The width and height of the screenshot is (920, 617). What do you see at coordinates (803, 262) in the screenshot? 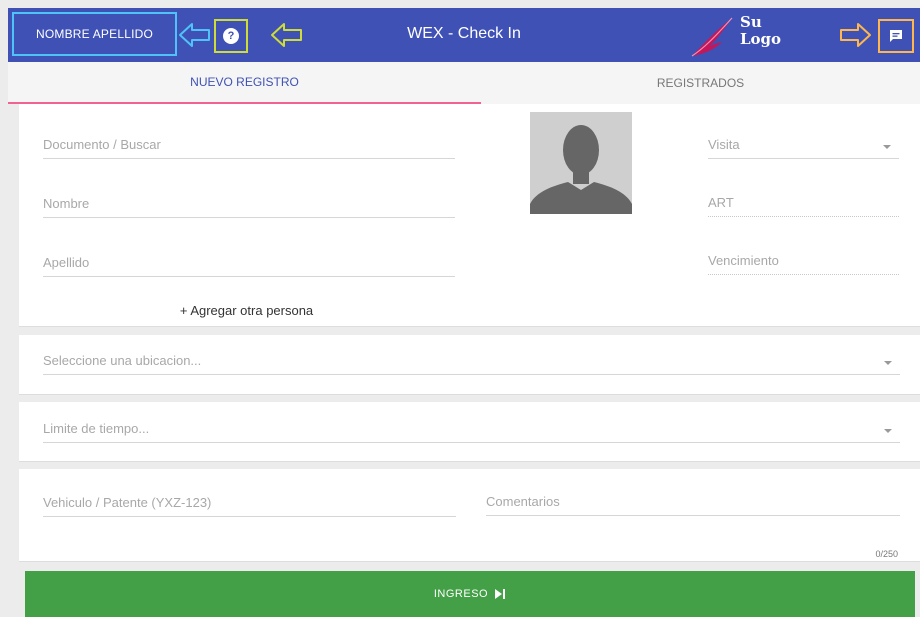
I see `expiration-field: Vencimiento` at bounding box center [803, 262].